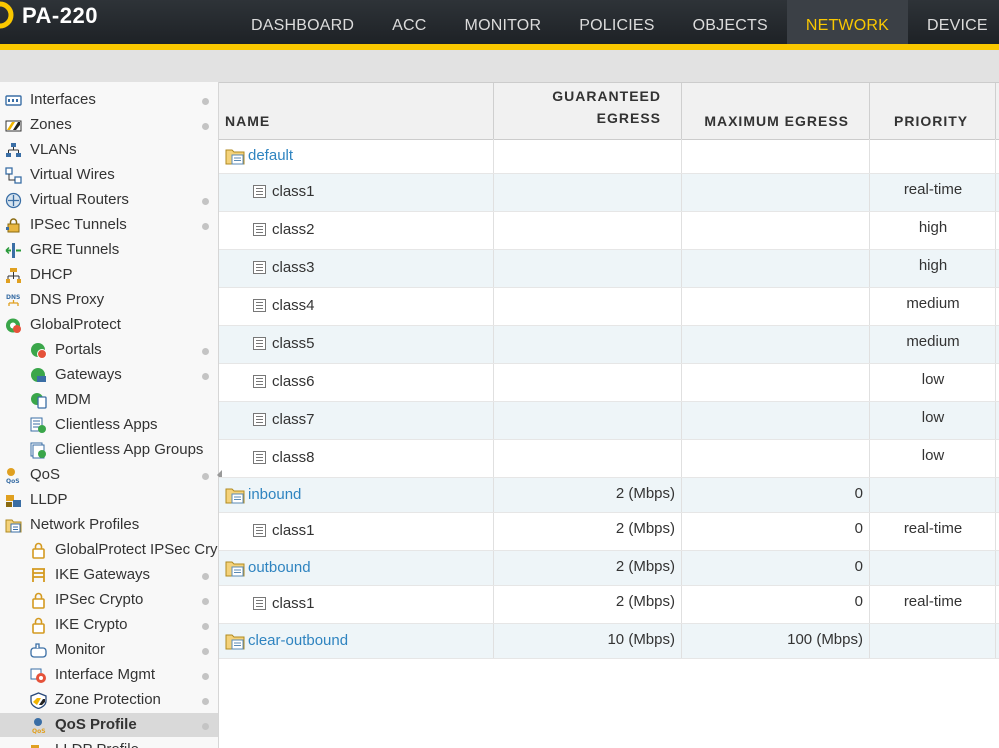 The height and width of the screenshot is (748, 999). I want to click on cell-guaranteed-egress, so click(587, 306).